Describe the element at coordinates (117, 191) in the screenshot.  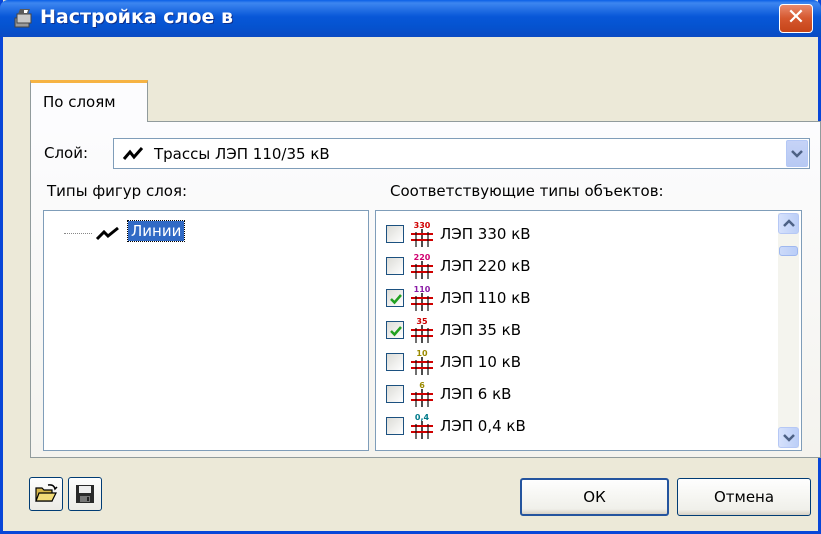
I see `shape-types-heading: Типы фигур слоя:` at that location.